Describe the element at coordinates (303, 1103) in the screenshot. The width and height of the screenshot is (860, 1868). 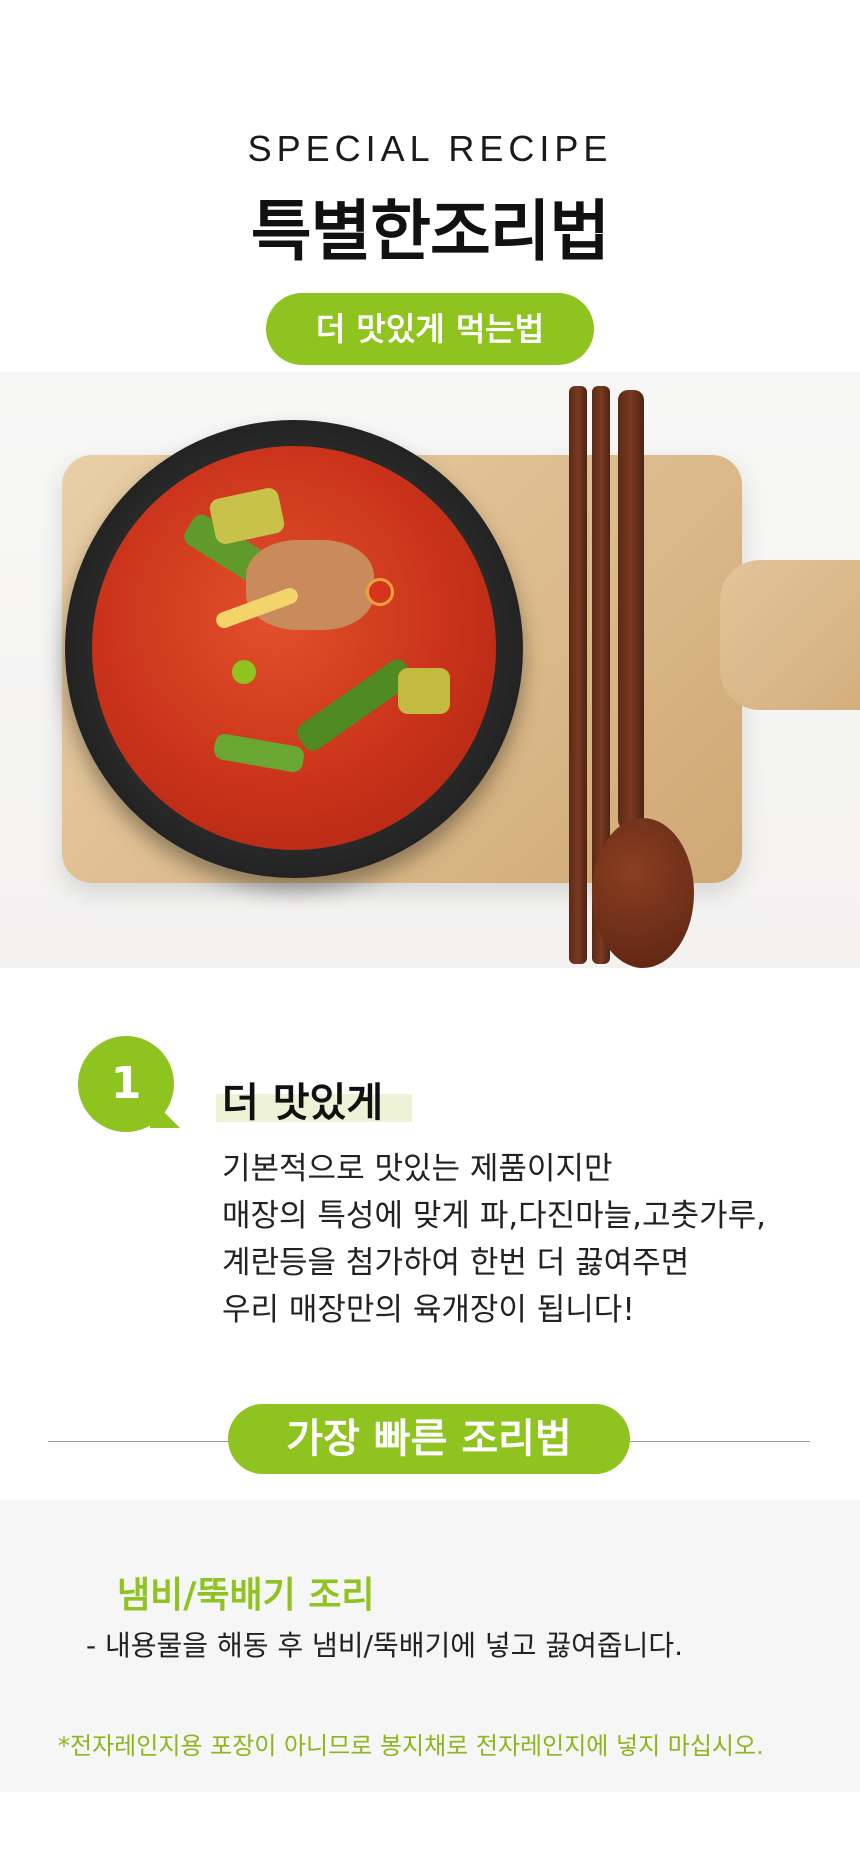
I see `section1-heading: 더 맛있게` at that location.